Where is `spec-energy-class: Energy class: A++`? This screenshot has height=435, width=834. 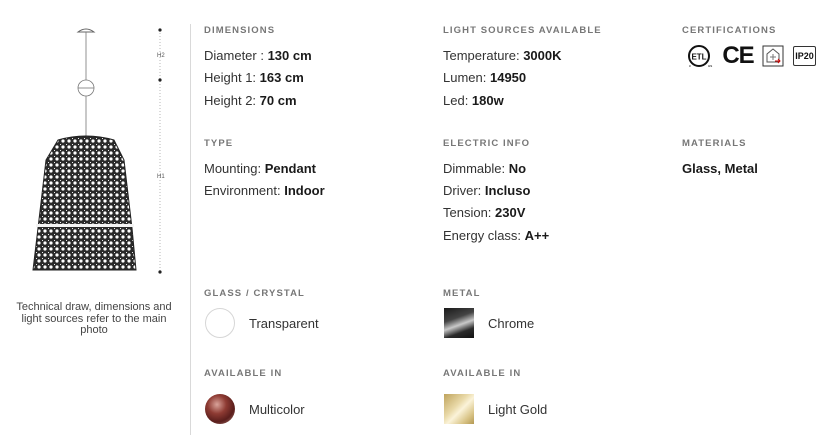
spec-energy-class: Energy class: A++ is located at coordinates (496, 235).